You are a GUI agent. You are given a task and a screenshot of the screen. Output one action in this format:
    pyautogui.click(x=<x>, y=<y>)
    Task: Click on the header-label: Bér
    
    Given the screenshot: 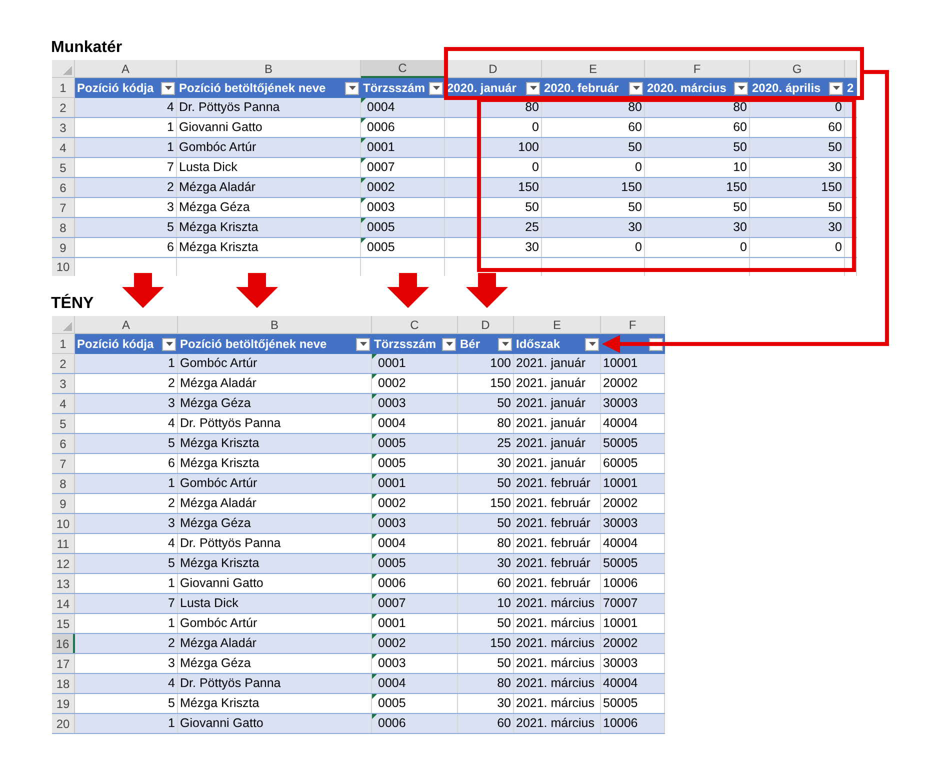 What is the action you would take?
    pyautogui.click(x=470, y=344)
    